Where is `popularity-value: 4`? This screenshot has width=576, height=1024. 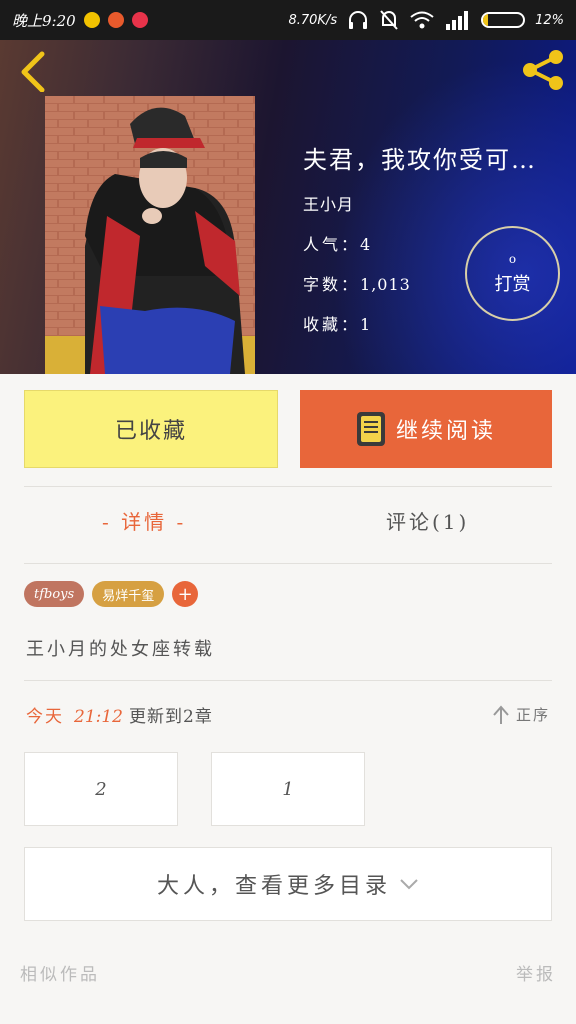
popularity-value: 4 is located at coordinates (366, 244).